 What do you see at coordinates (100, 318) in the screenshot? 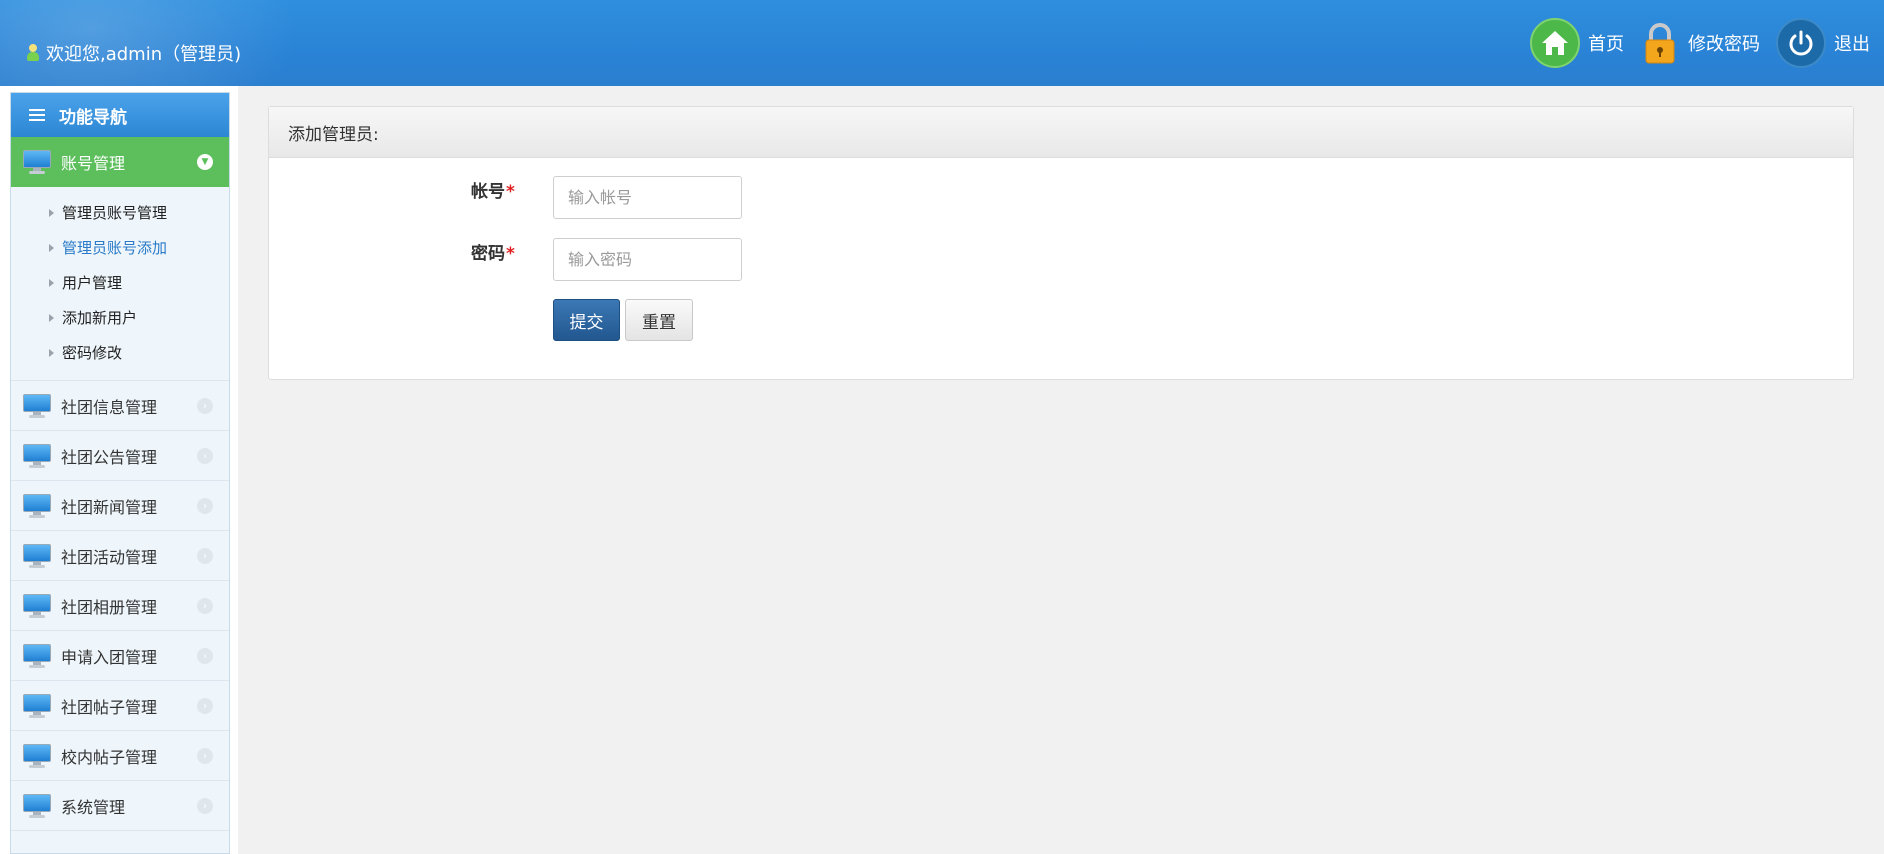
I see `submenu-item-label: 添加新用户` at bounding box center [100, 318].